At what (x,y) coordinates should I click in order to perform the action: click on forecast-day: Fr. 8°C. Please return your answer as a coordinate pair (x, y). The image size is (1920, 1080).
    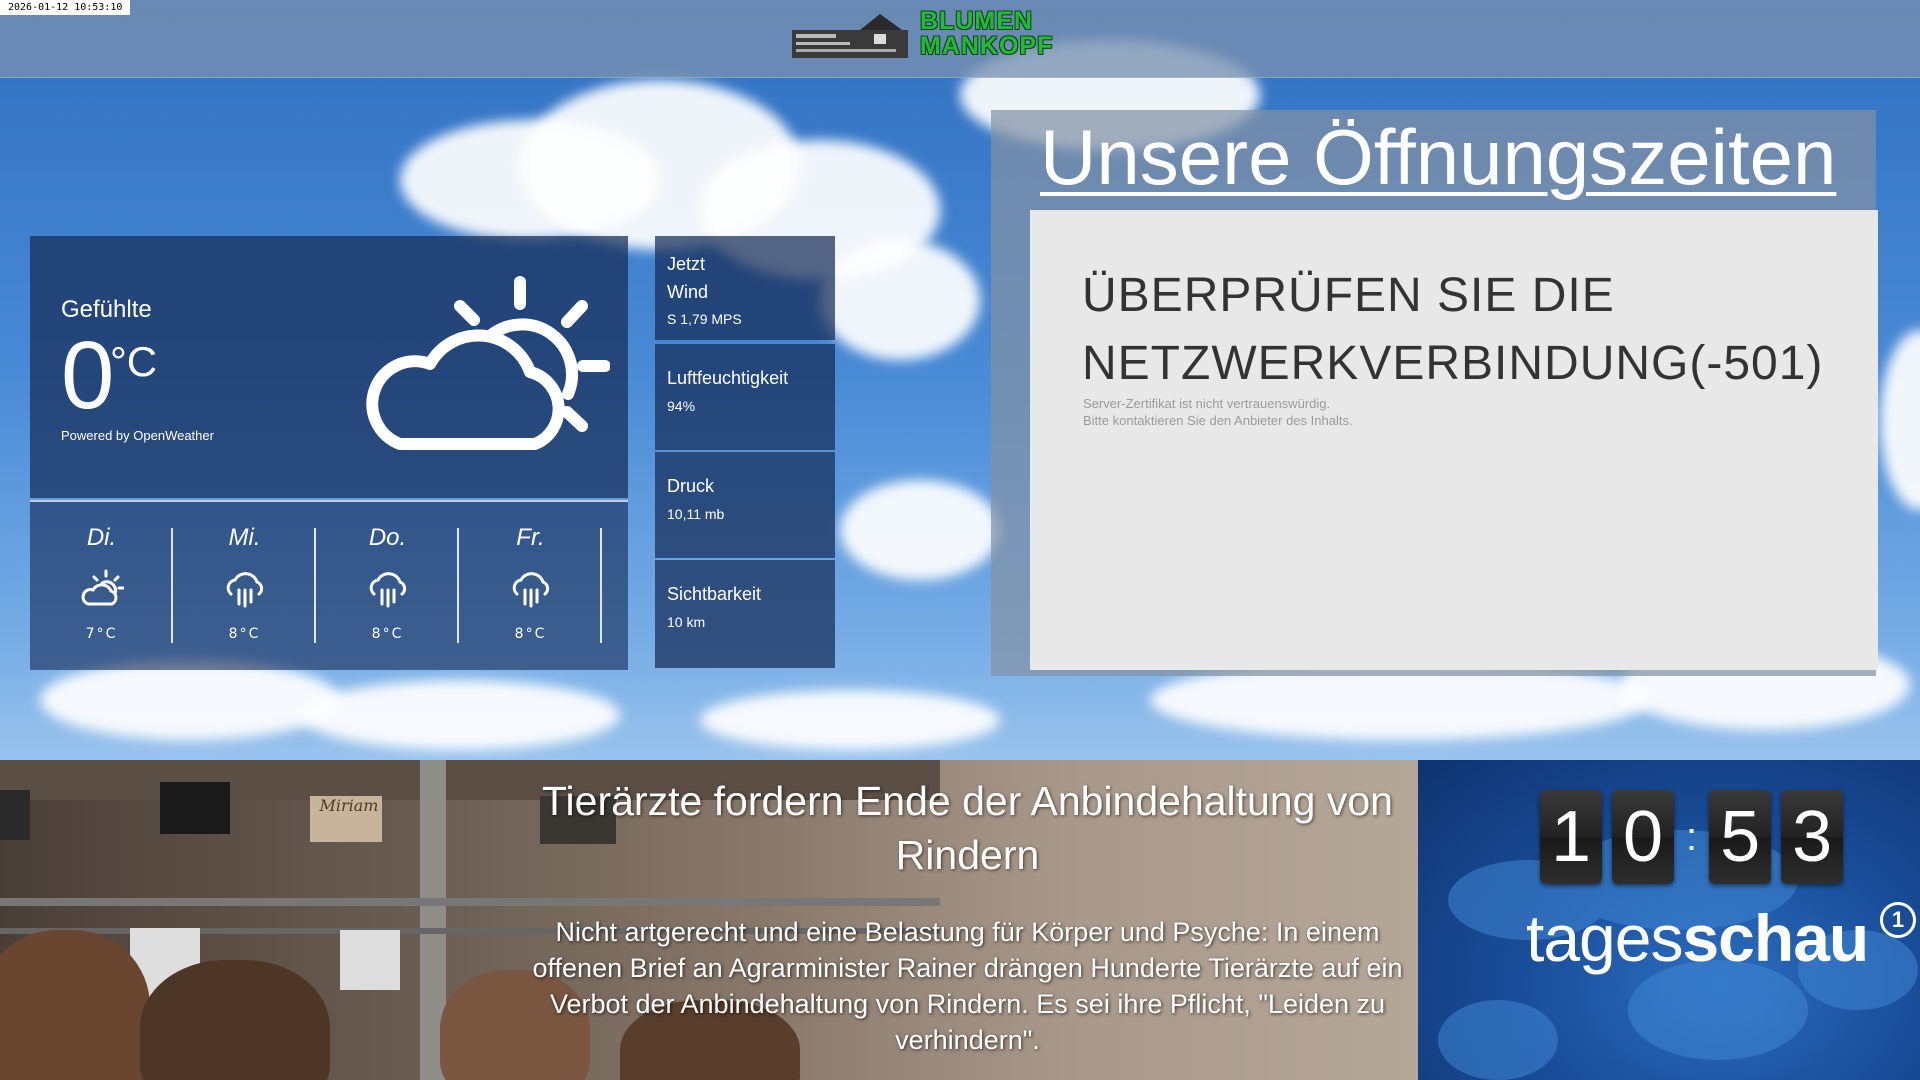
    Looking at the image, I should click on (530, 586).